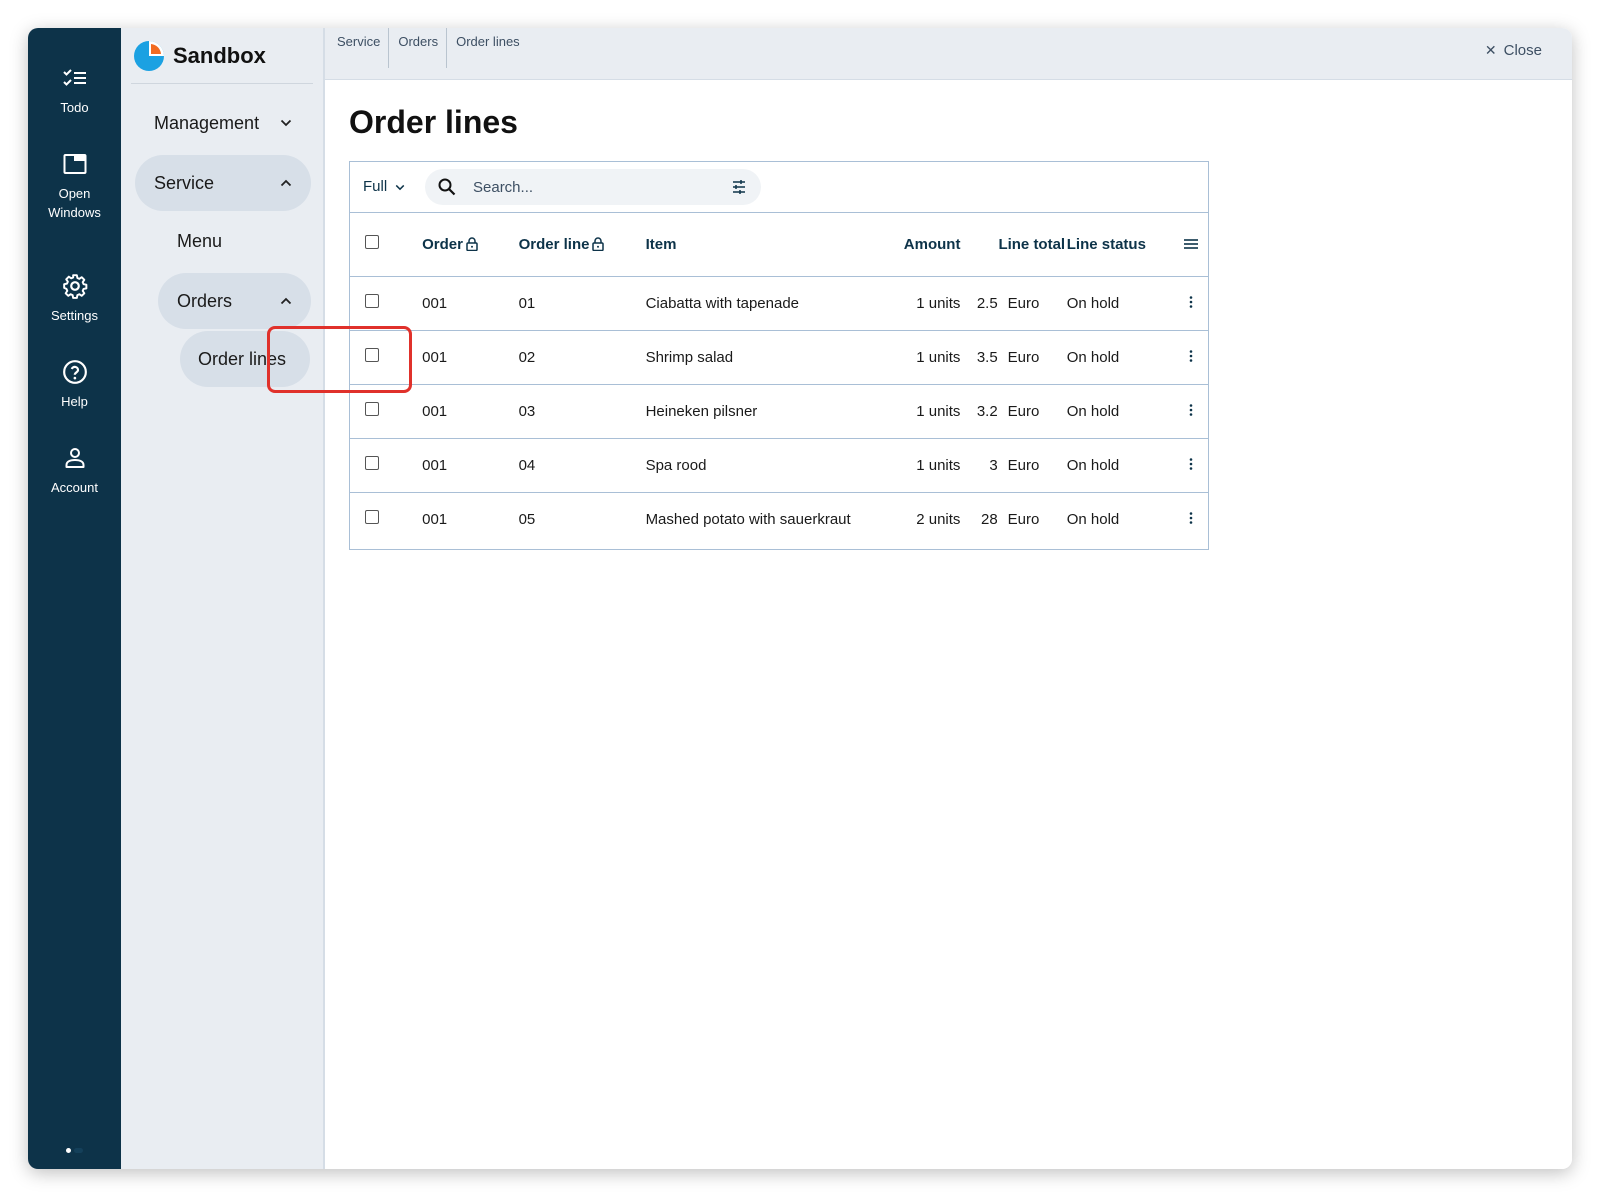 This screenshot has height=1197, width=1600. I want to click on breadcrumb-order-lines: Order lines, so click(492, 48).